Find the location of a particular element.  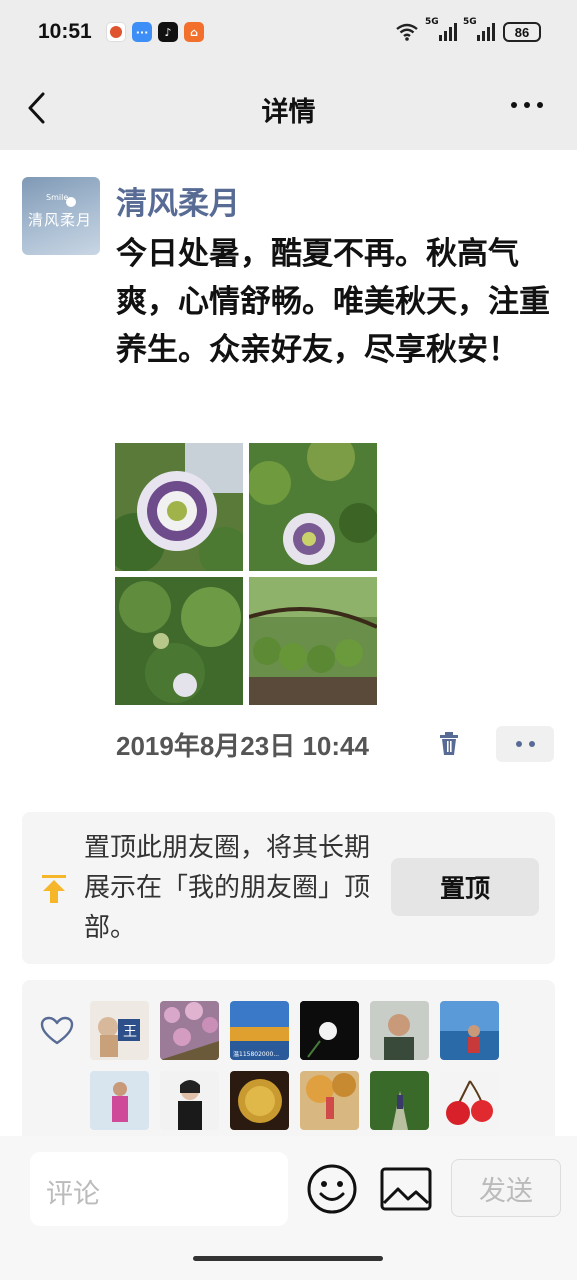

pin-description: 置顶此朋友圈，将其长期展示在「我的朋友圈」顶部。 is located at coordinates (227, 888).